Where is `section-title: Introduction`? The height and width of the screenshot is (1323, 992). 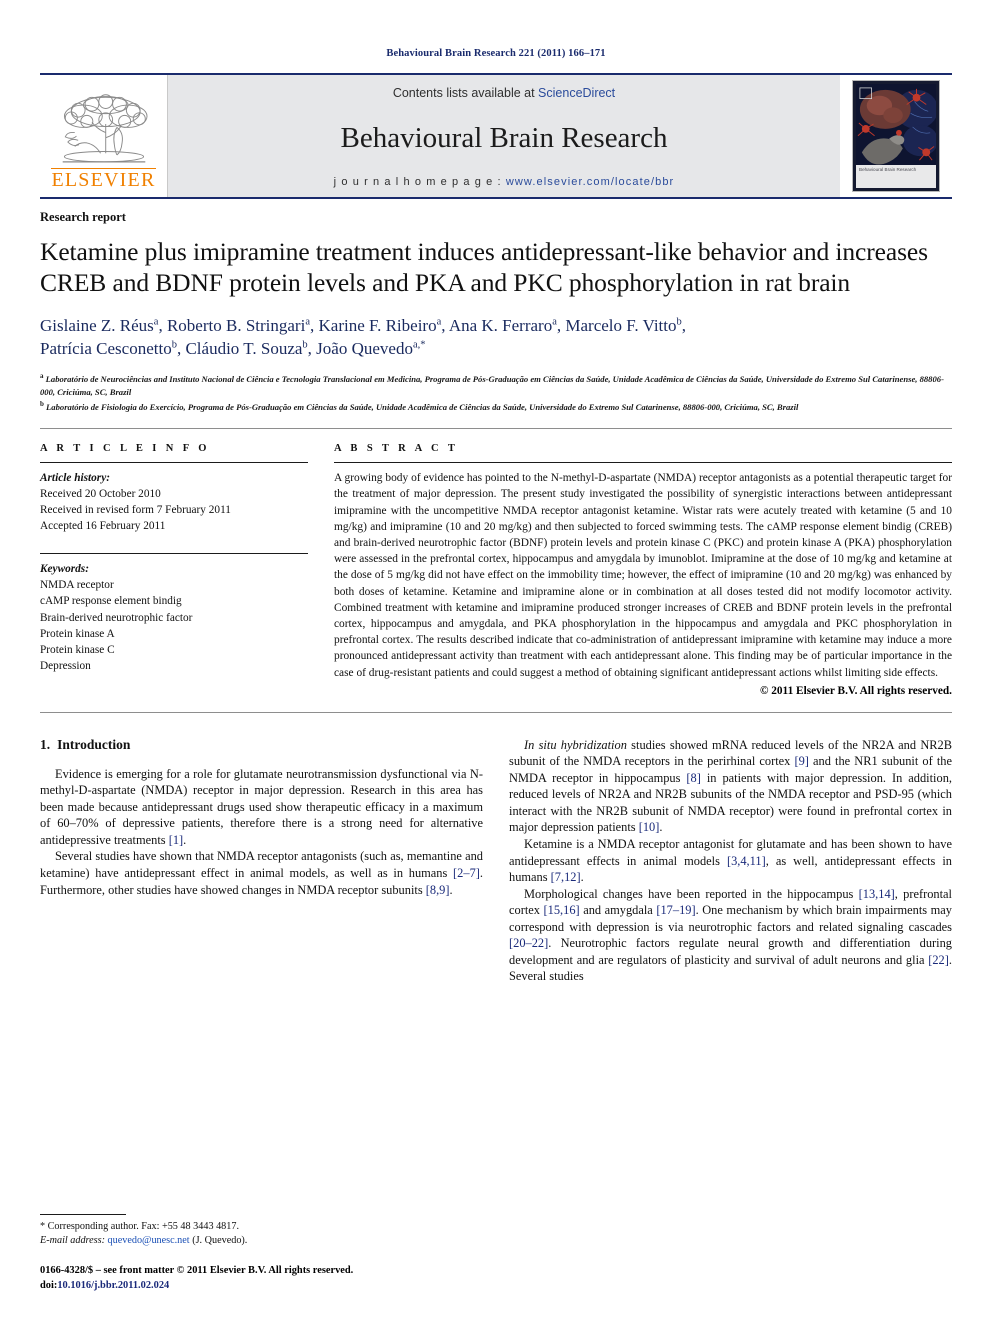 section-title: Introduction is located at coordinates (94, 744).